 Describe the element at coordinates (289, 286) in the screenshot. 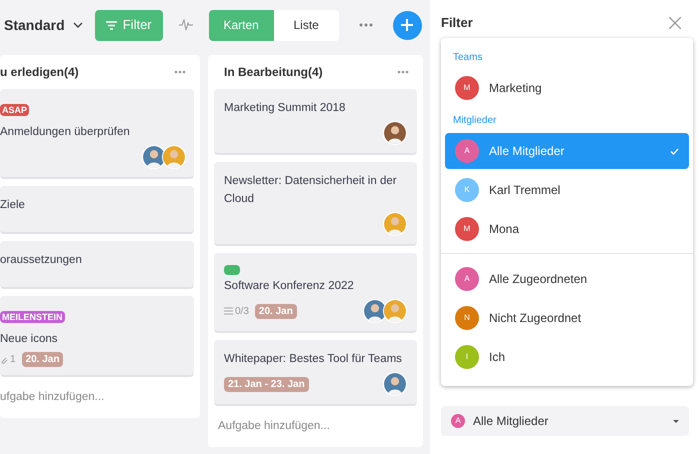

I see `card-title: Software Konferenz 2022` at that location.